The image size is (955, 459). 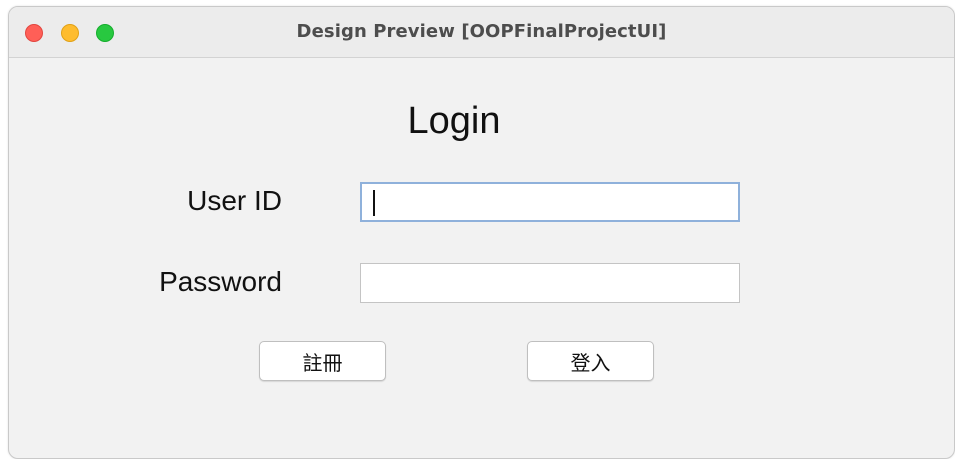 What do you see at coordinates (550, 283) in the screenshot?
I see `password-input` at bounding box center [550, 283].